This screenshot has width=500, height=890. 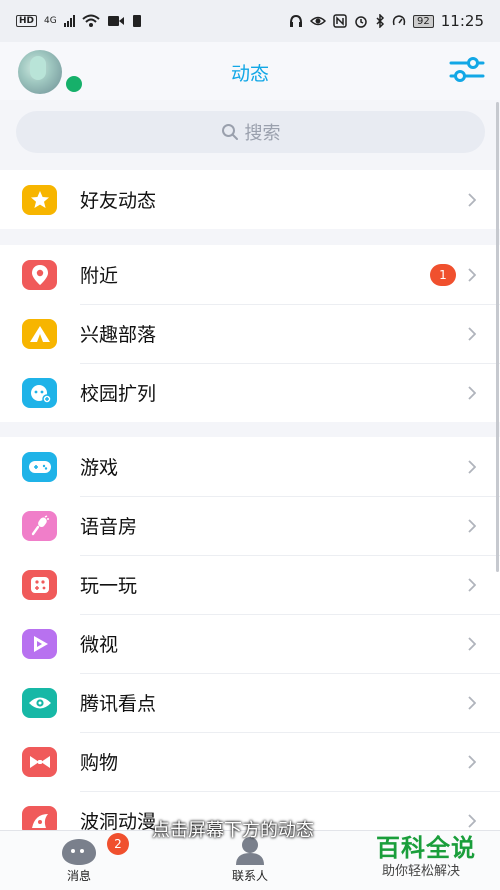 I want to click on tab-messages: 2 消息, so click(x=79, y=860).